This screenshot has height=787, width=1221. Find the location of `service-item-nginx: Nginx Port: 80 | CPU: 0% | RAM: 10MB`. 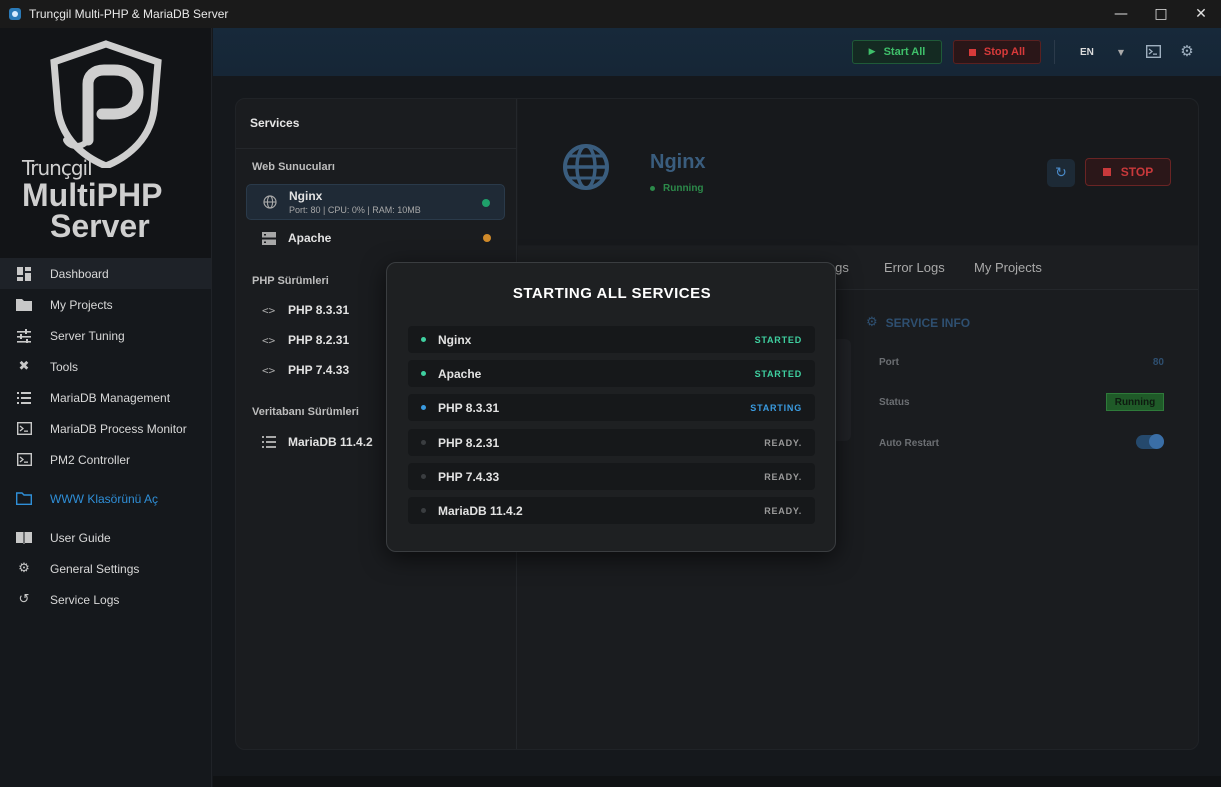

service-item-nginx: Nginx Port: 80 | CPU: 0% | RAM: 10MB is located at coordinates (375, 202).